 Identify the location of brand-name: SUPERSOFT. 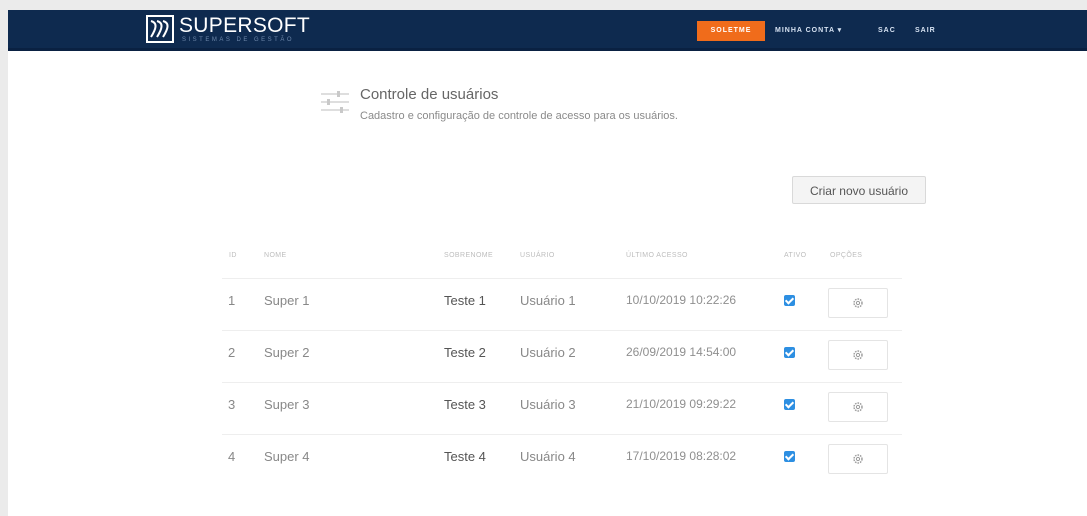
(245, 25).